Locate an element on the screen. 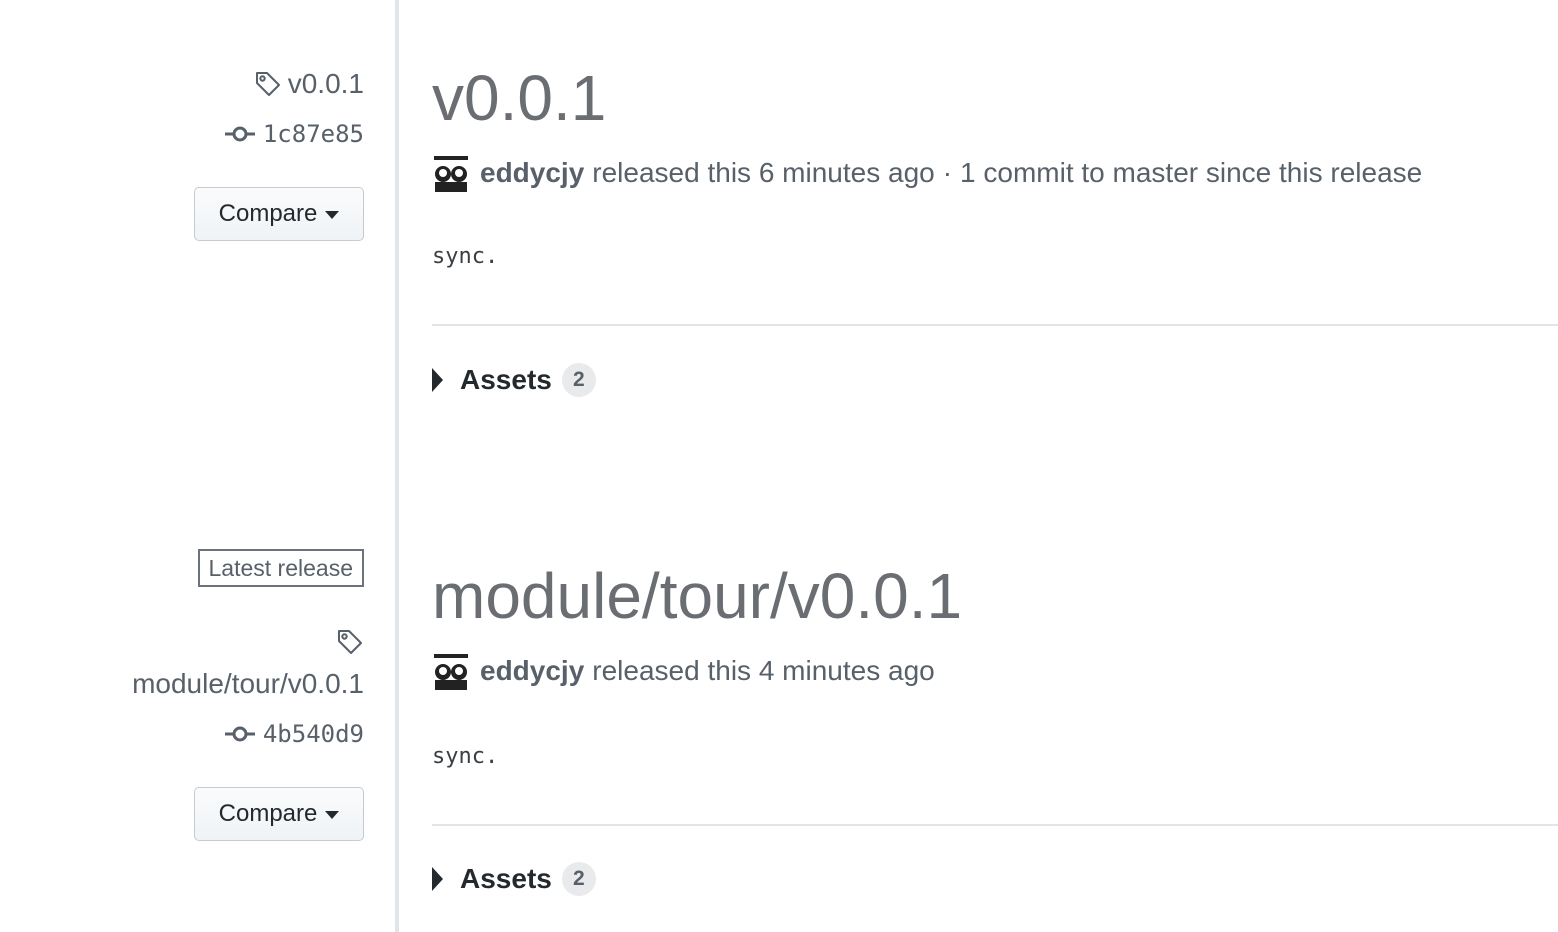 The height and width of the screenshot is (932, 1558). commit-sha: 4b540d9 is located at coordinates (313, 734).